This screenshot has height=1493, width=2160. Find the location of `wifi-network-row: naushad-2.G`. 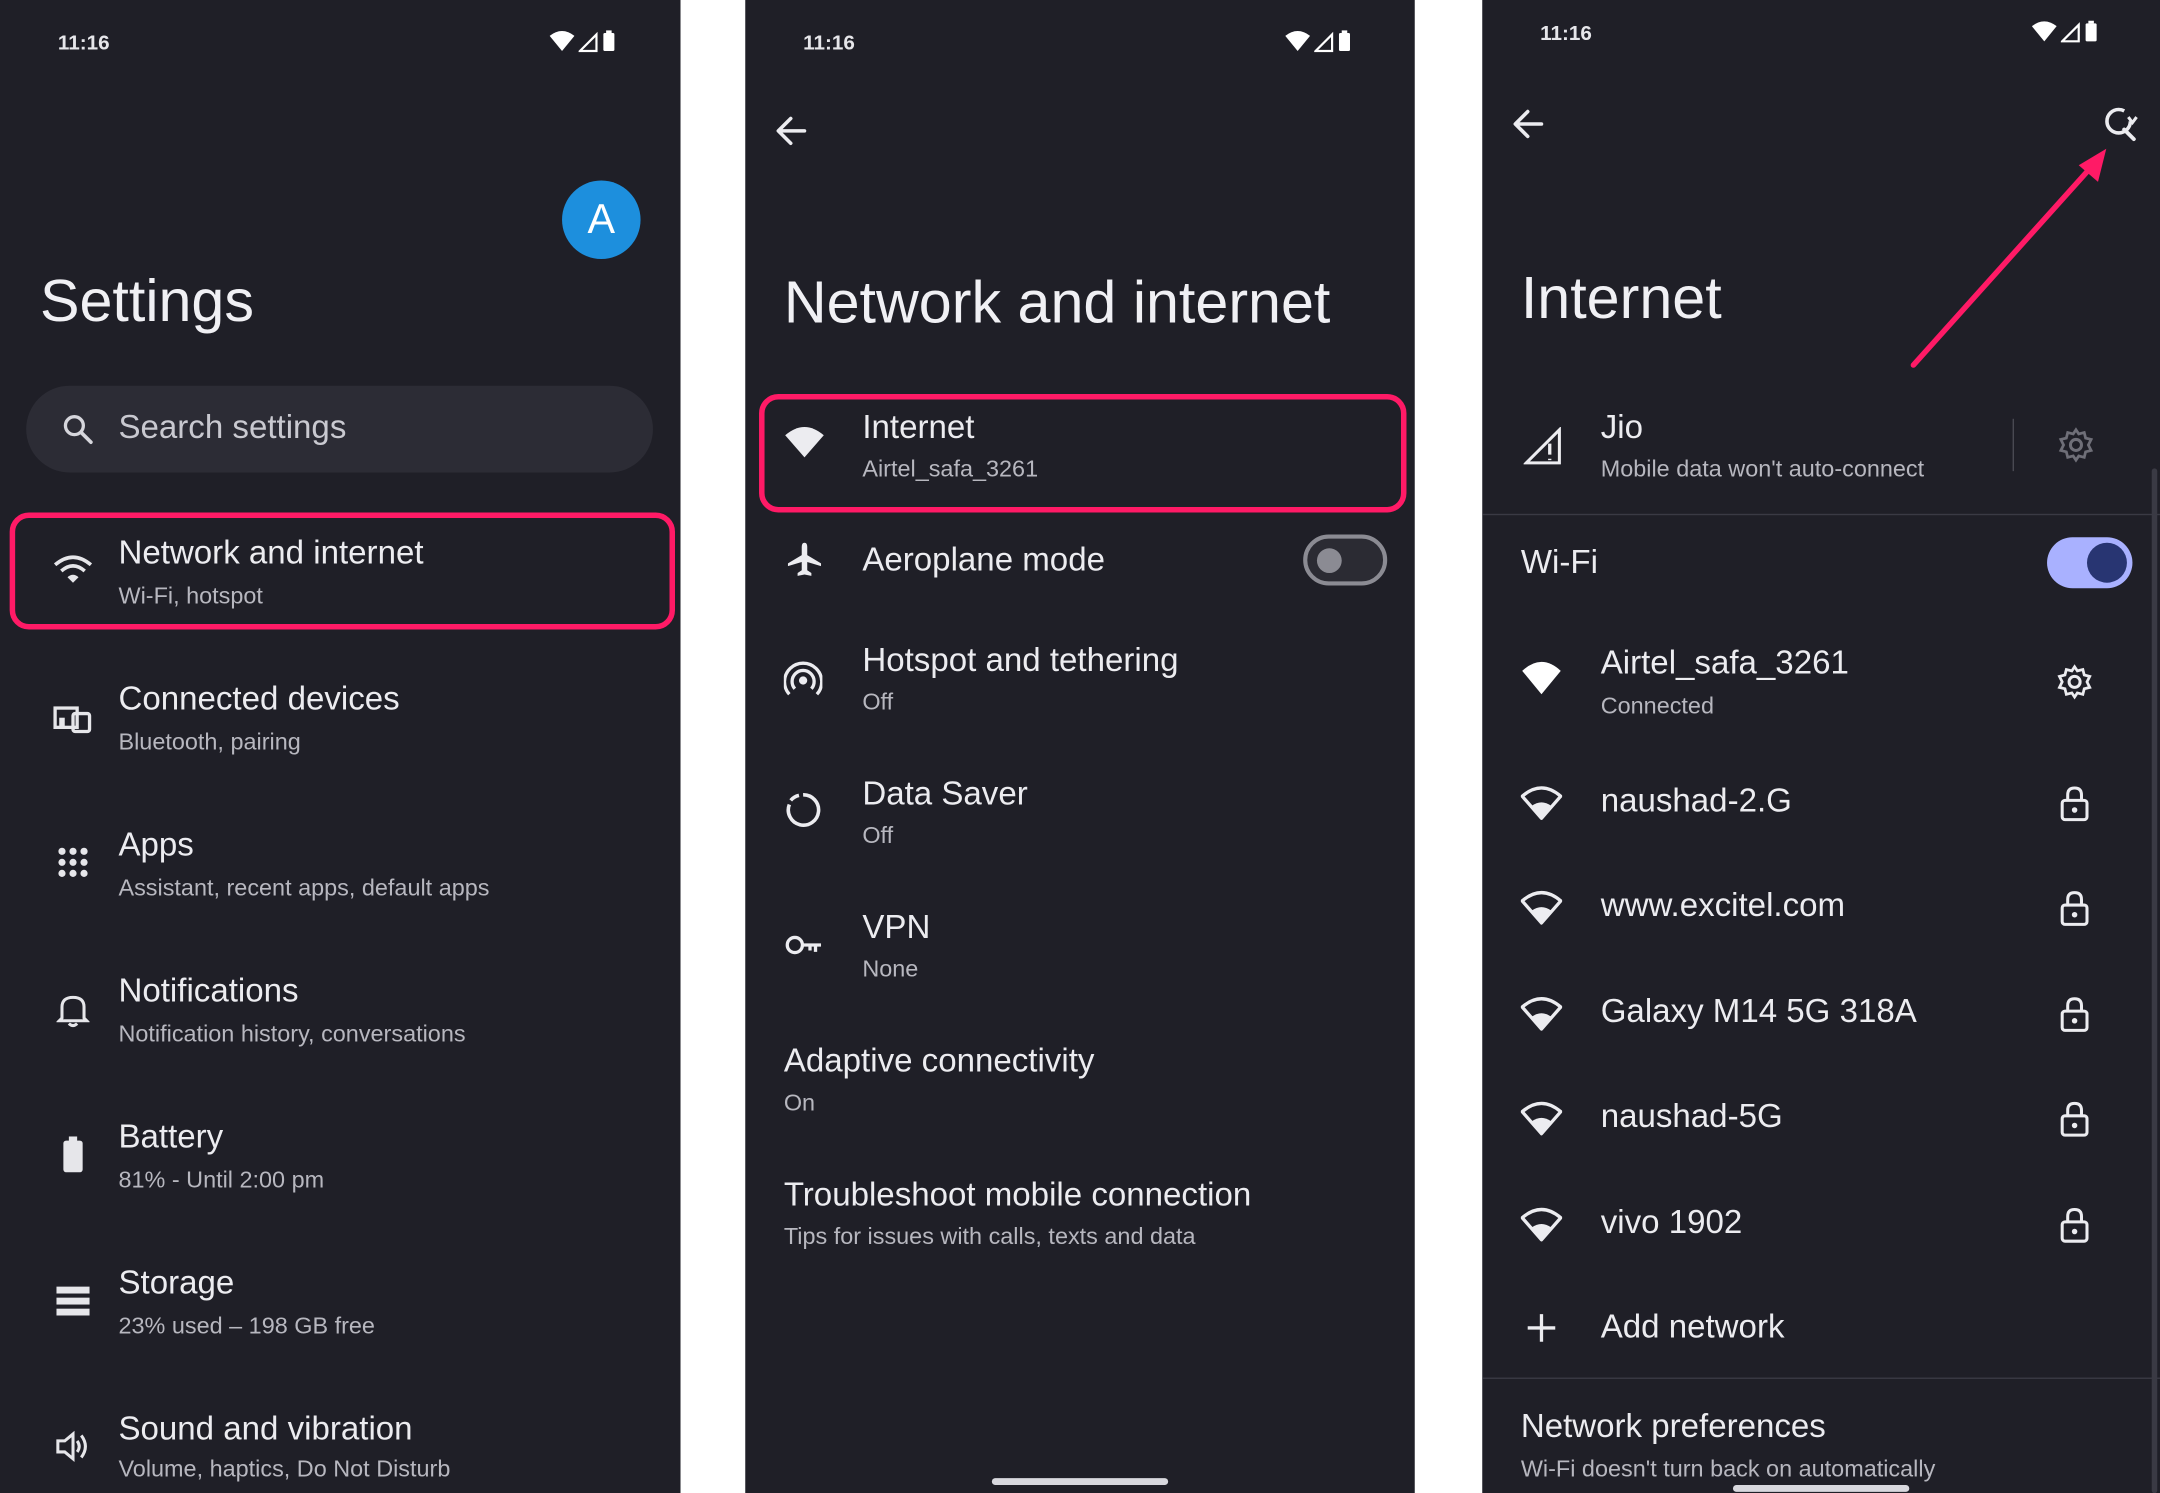

wifi-network-row: naushad-2.G is located at coordinates (1821, 803).